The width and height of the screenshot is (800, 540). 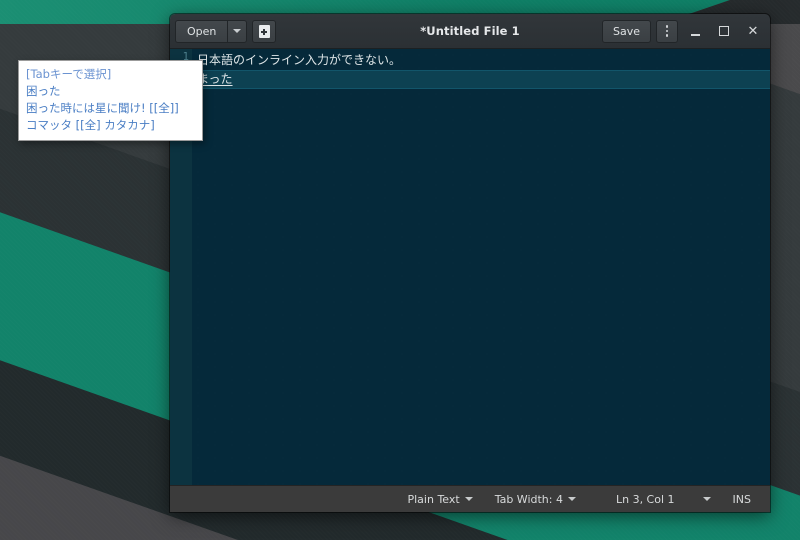 I want to click on menu-button, so click(x=667, y=31).